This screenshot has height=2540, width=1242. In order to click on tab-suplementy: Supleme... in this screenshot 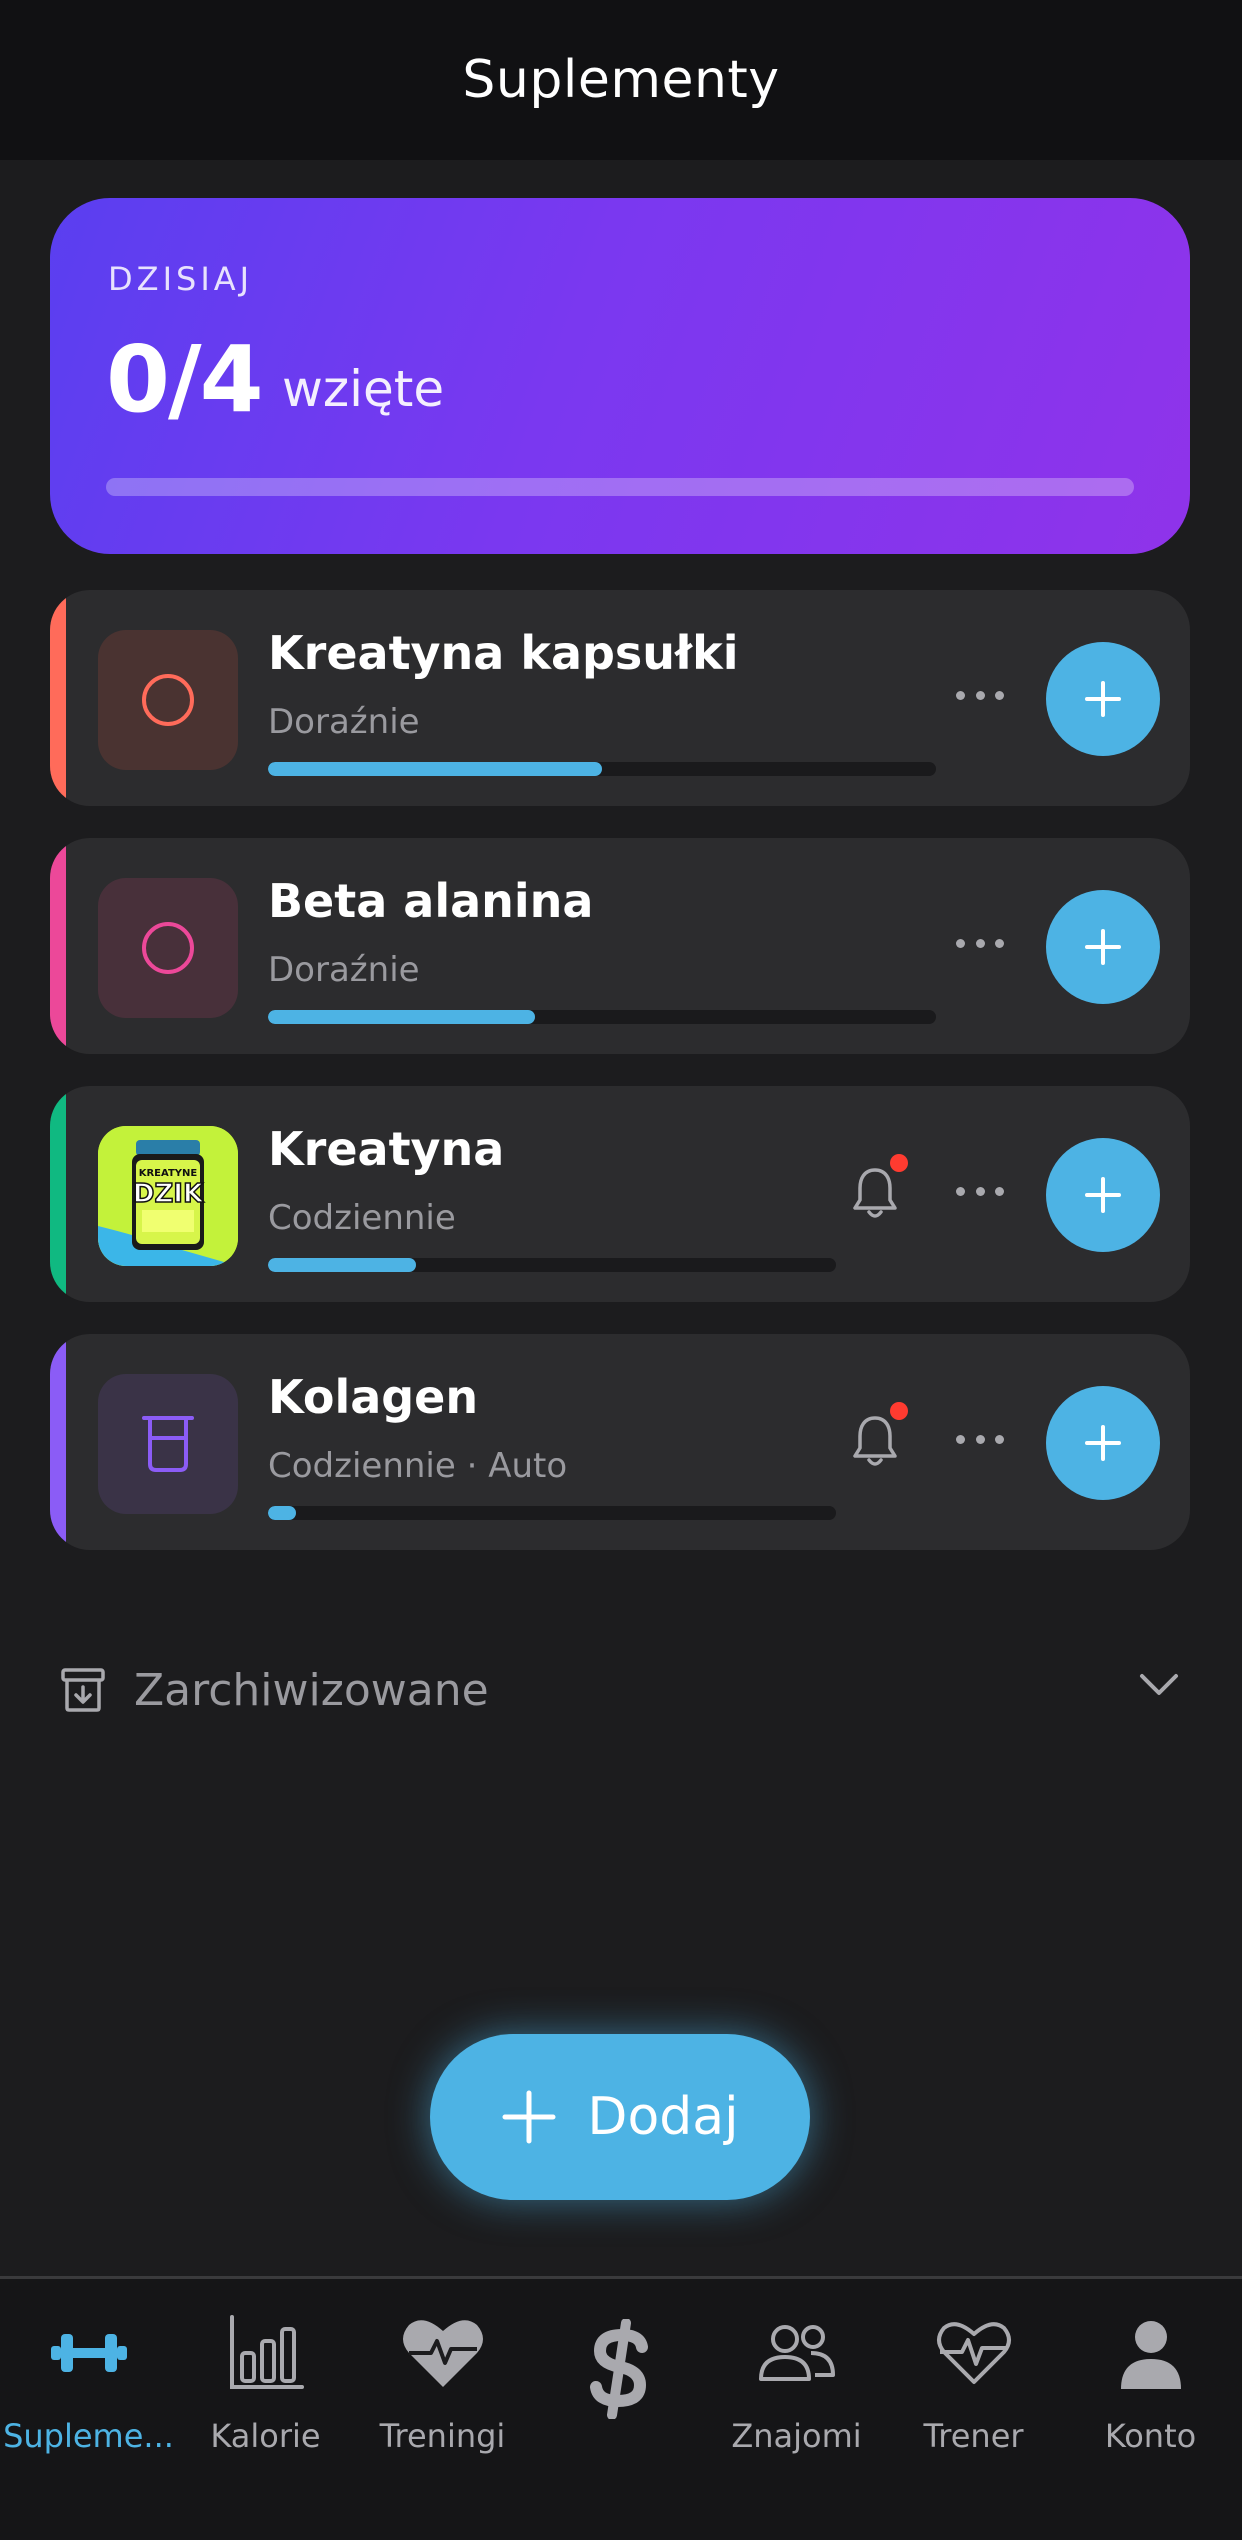, I will do `click(88, 2374)`.